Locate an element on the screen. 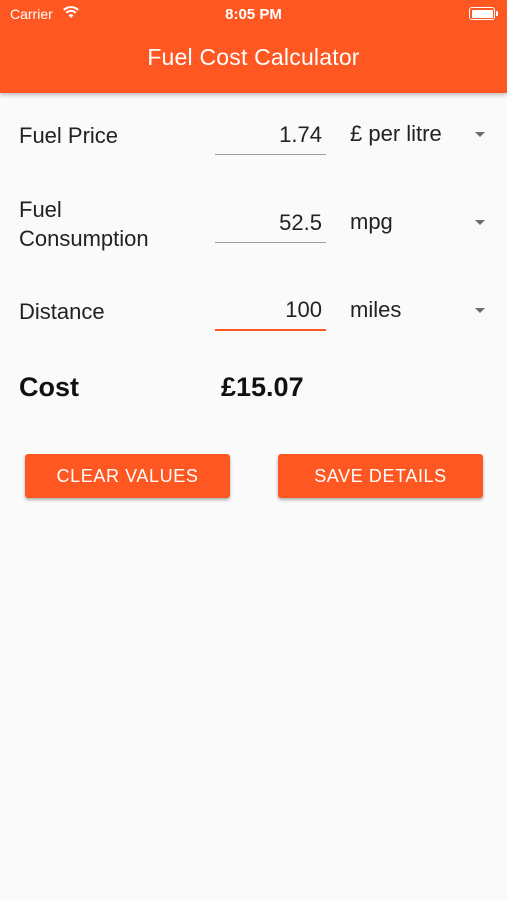 Image resolution: width=507 pixels, height=900 pixels. distance-label: Distance is located at coordinates (62, 311).